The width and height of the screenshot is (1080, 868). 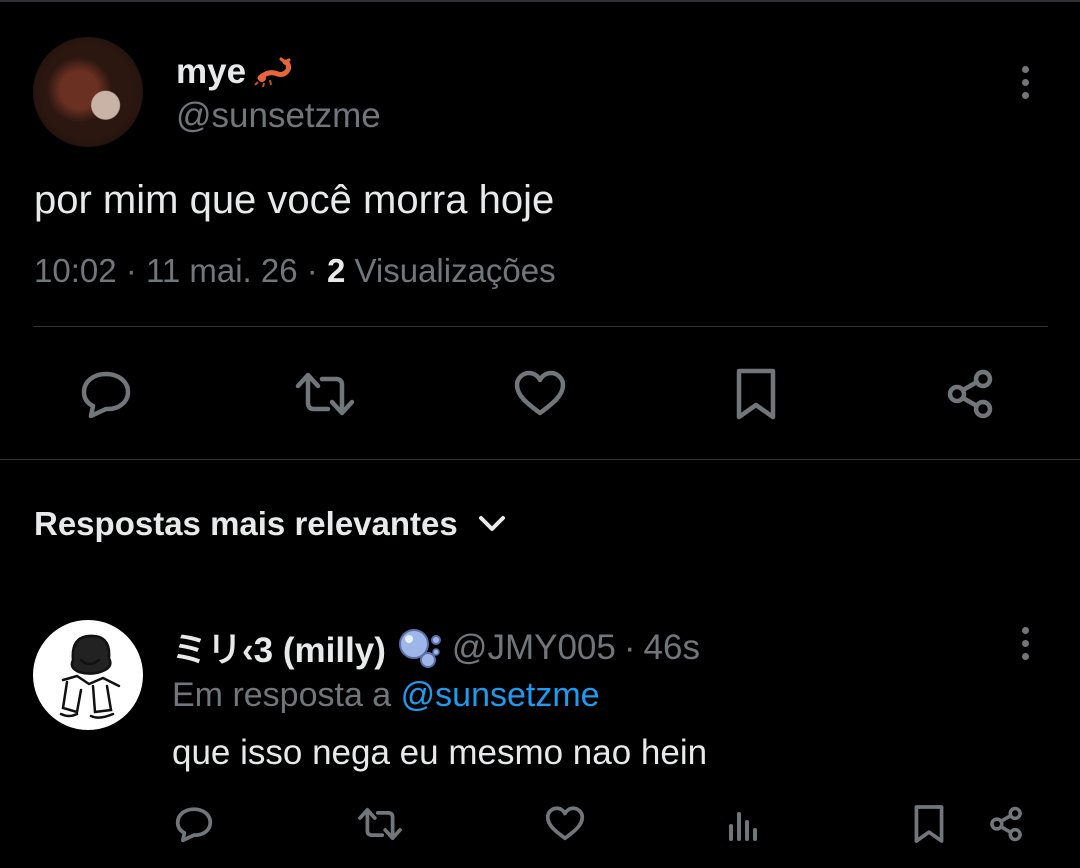 What do you see at coordinates (278, 116) in the screenshot?
I see `author-handle: @sunsetzme` at bounding box center [278, 116].